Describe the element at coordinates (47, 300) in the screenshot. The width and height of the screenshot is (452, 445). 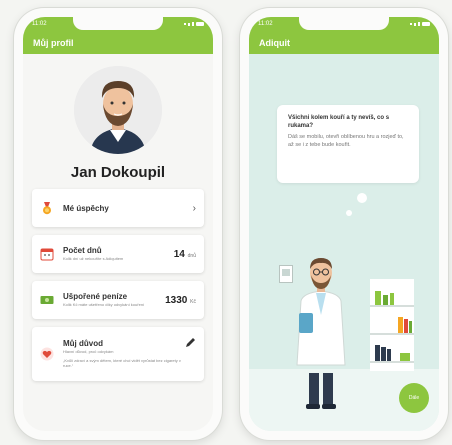
I see `money-icon` at that location.